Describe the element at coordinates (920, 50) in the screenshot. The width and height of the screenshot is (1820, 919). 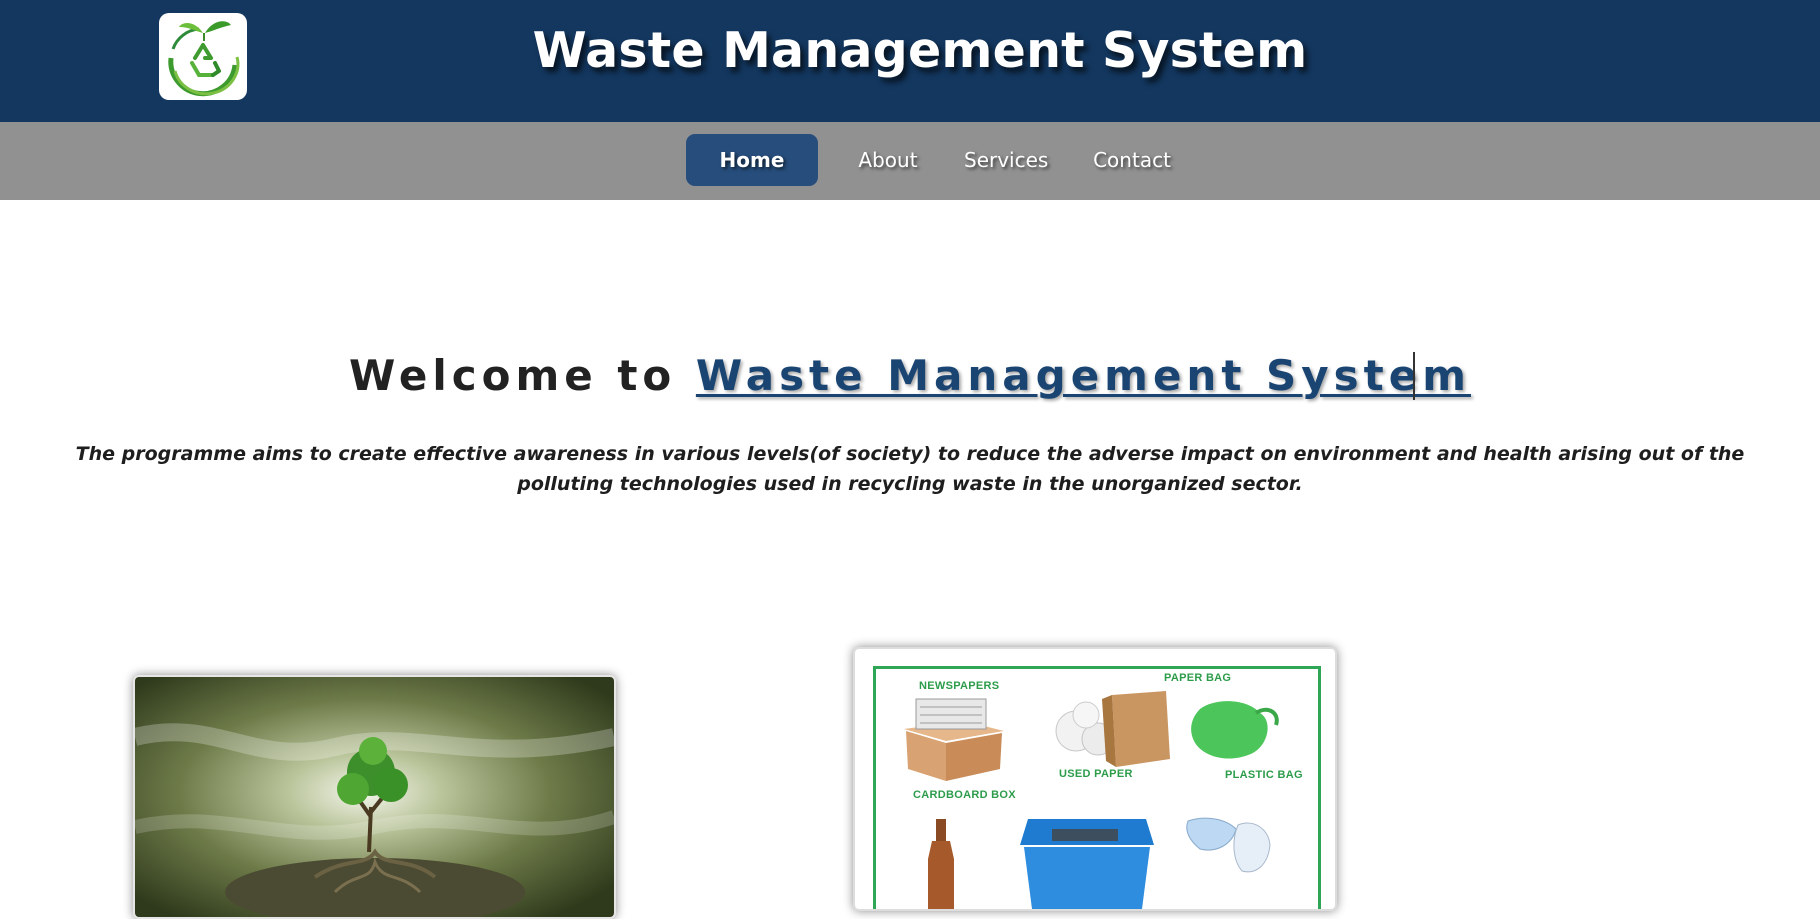
I see `site-title: Waste Management System` at that location.